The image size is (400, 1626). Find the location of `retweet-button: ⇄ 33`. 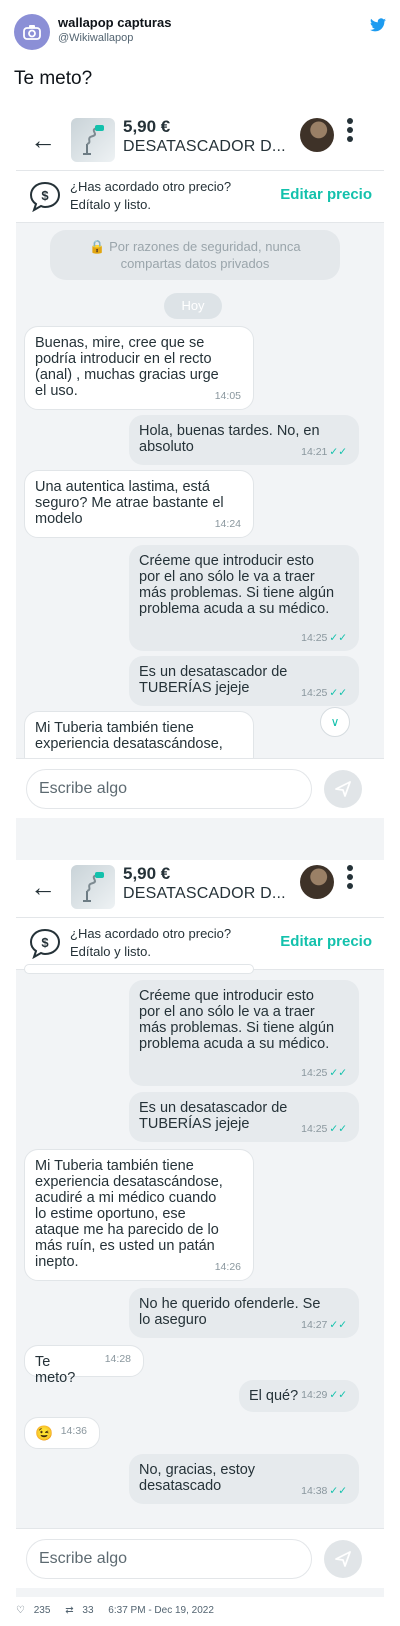

retweet-button: ⇄ 33 is located at coordinates (82, 1610).